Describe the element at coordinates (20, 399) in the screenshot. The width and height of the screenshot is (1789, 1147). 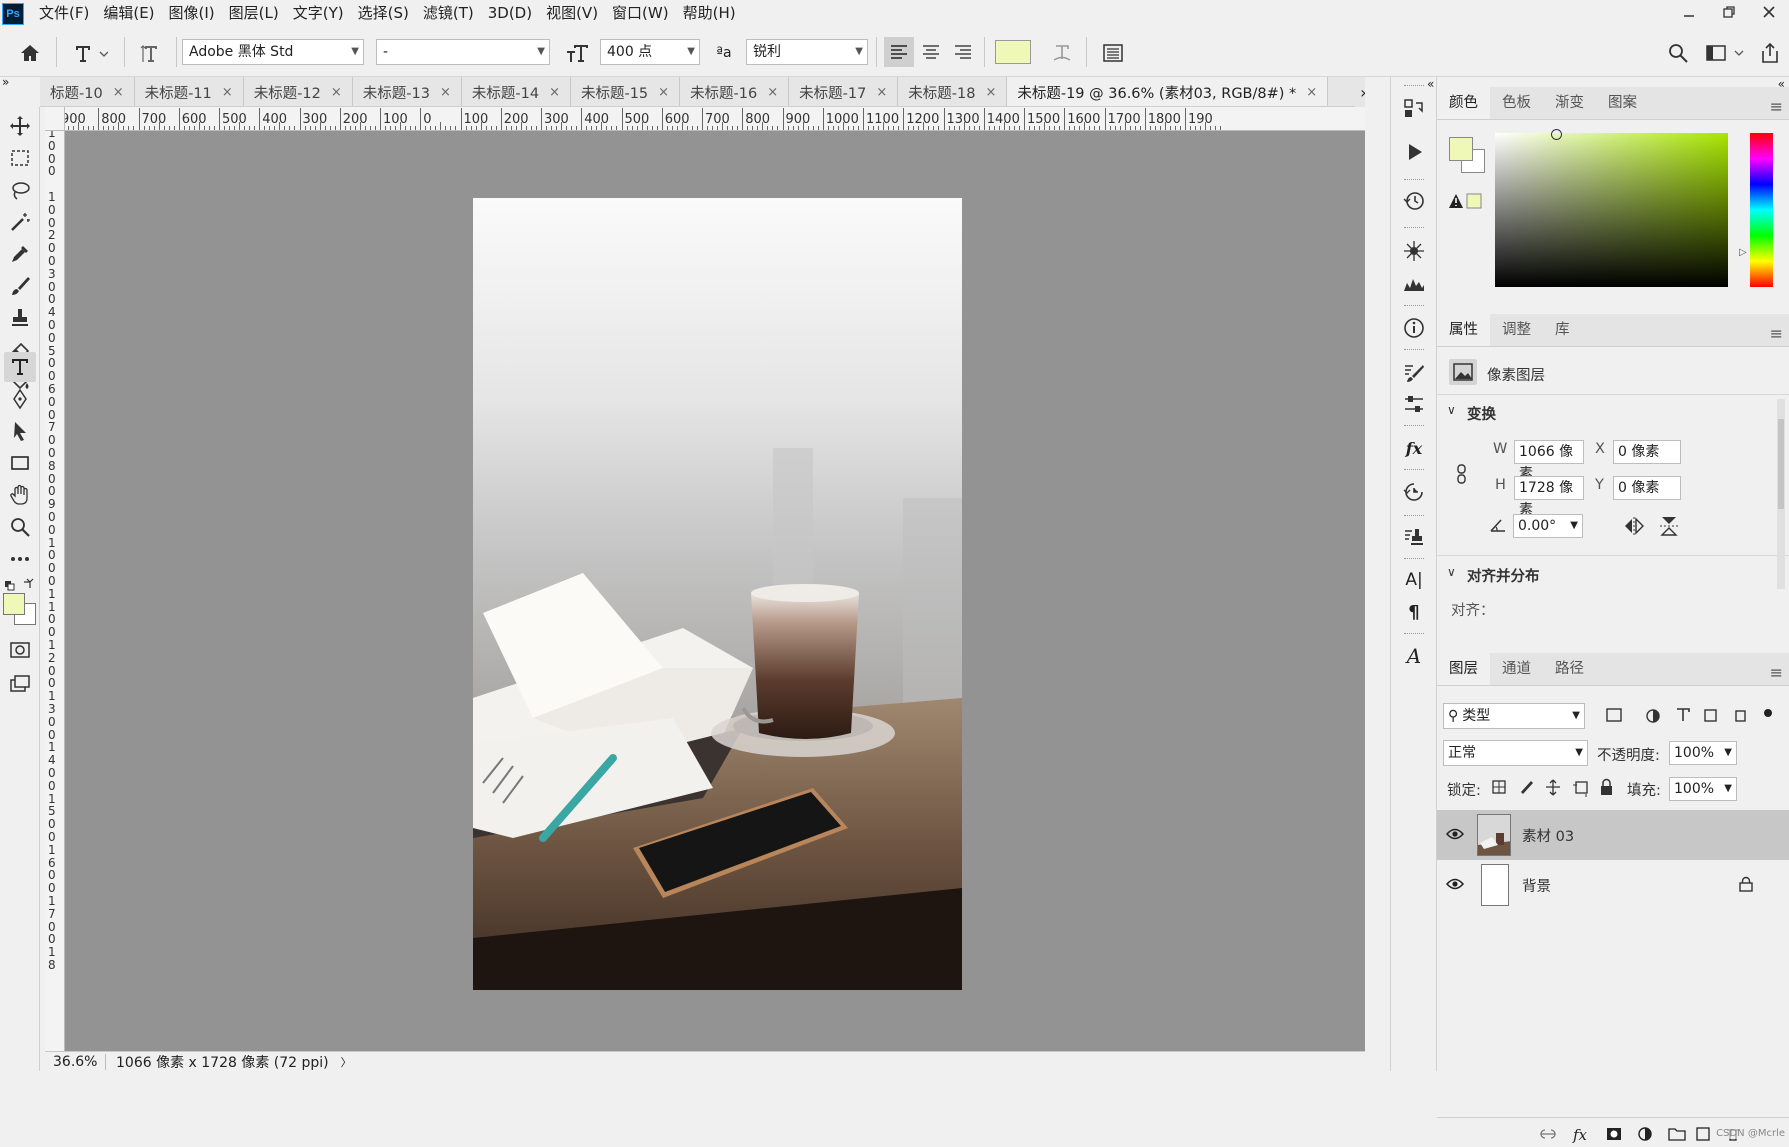
I see `pen-tool-icon` at that location.